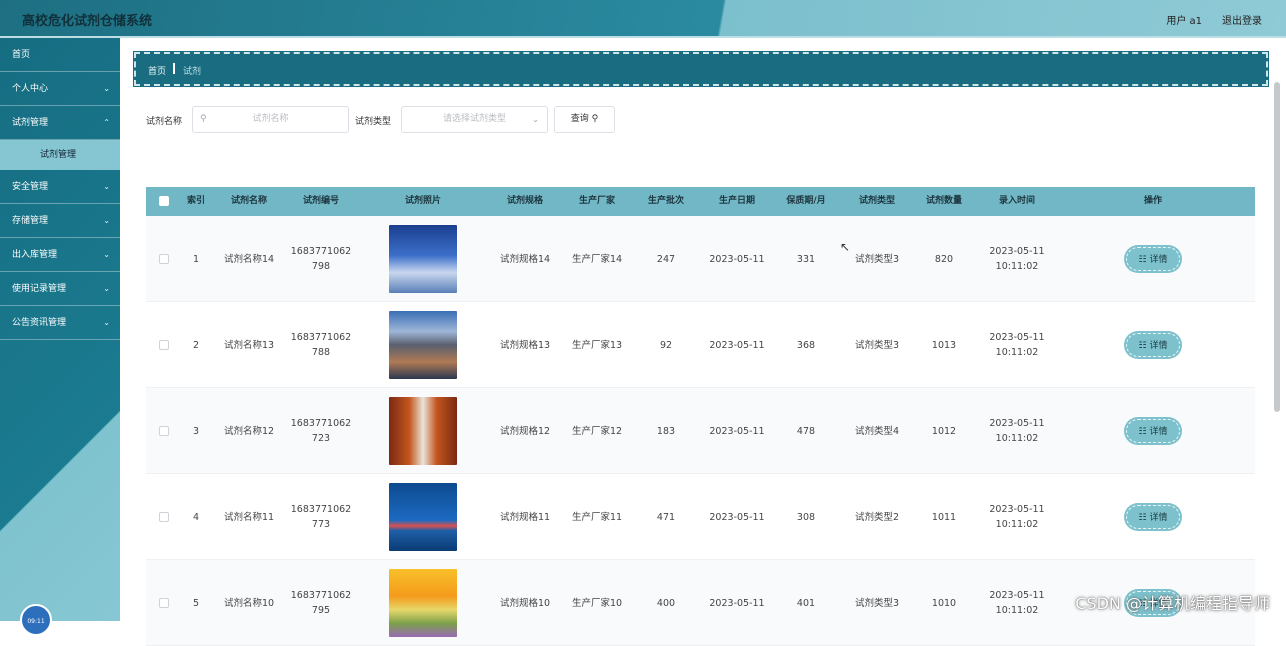 The height and width of the screenshot is (646, 1286). What do you see at coordinates (248, 201) in the screenshot?
I see `col-name: 试剂名称` at bounding box center [248, 201].